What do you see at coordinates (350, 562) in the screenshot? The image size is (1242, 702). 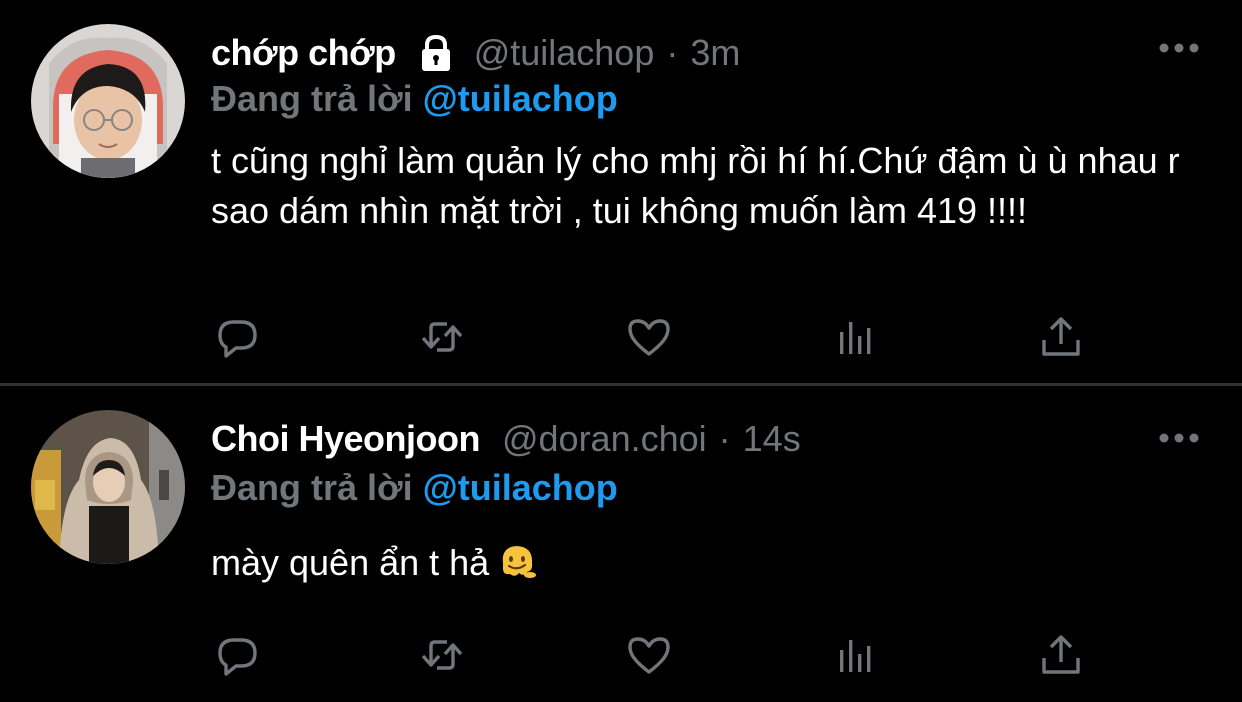 I see `tweet-text-content: mày quên ẩn t hả` at bounding box center [350, 562].